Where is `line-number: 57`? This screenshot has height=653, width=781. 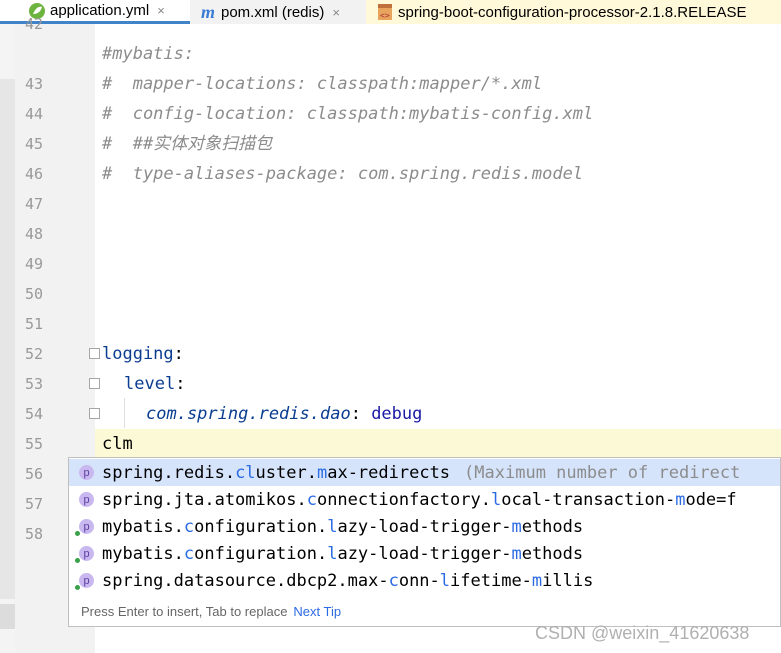
line-number: 57 is located at coordinates (33, 504).